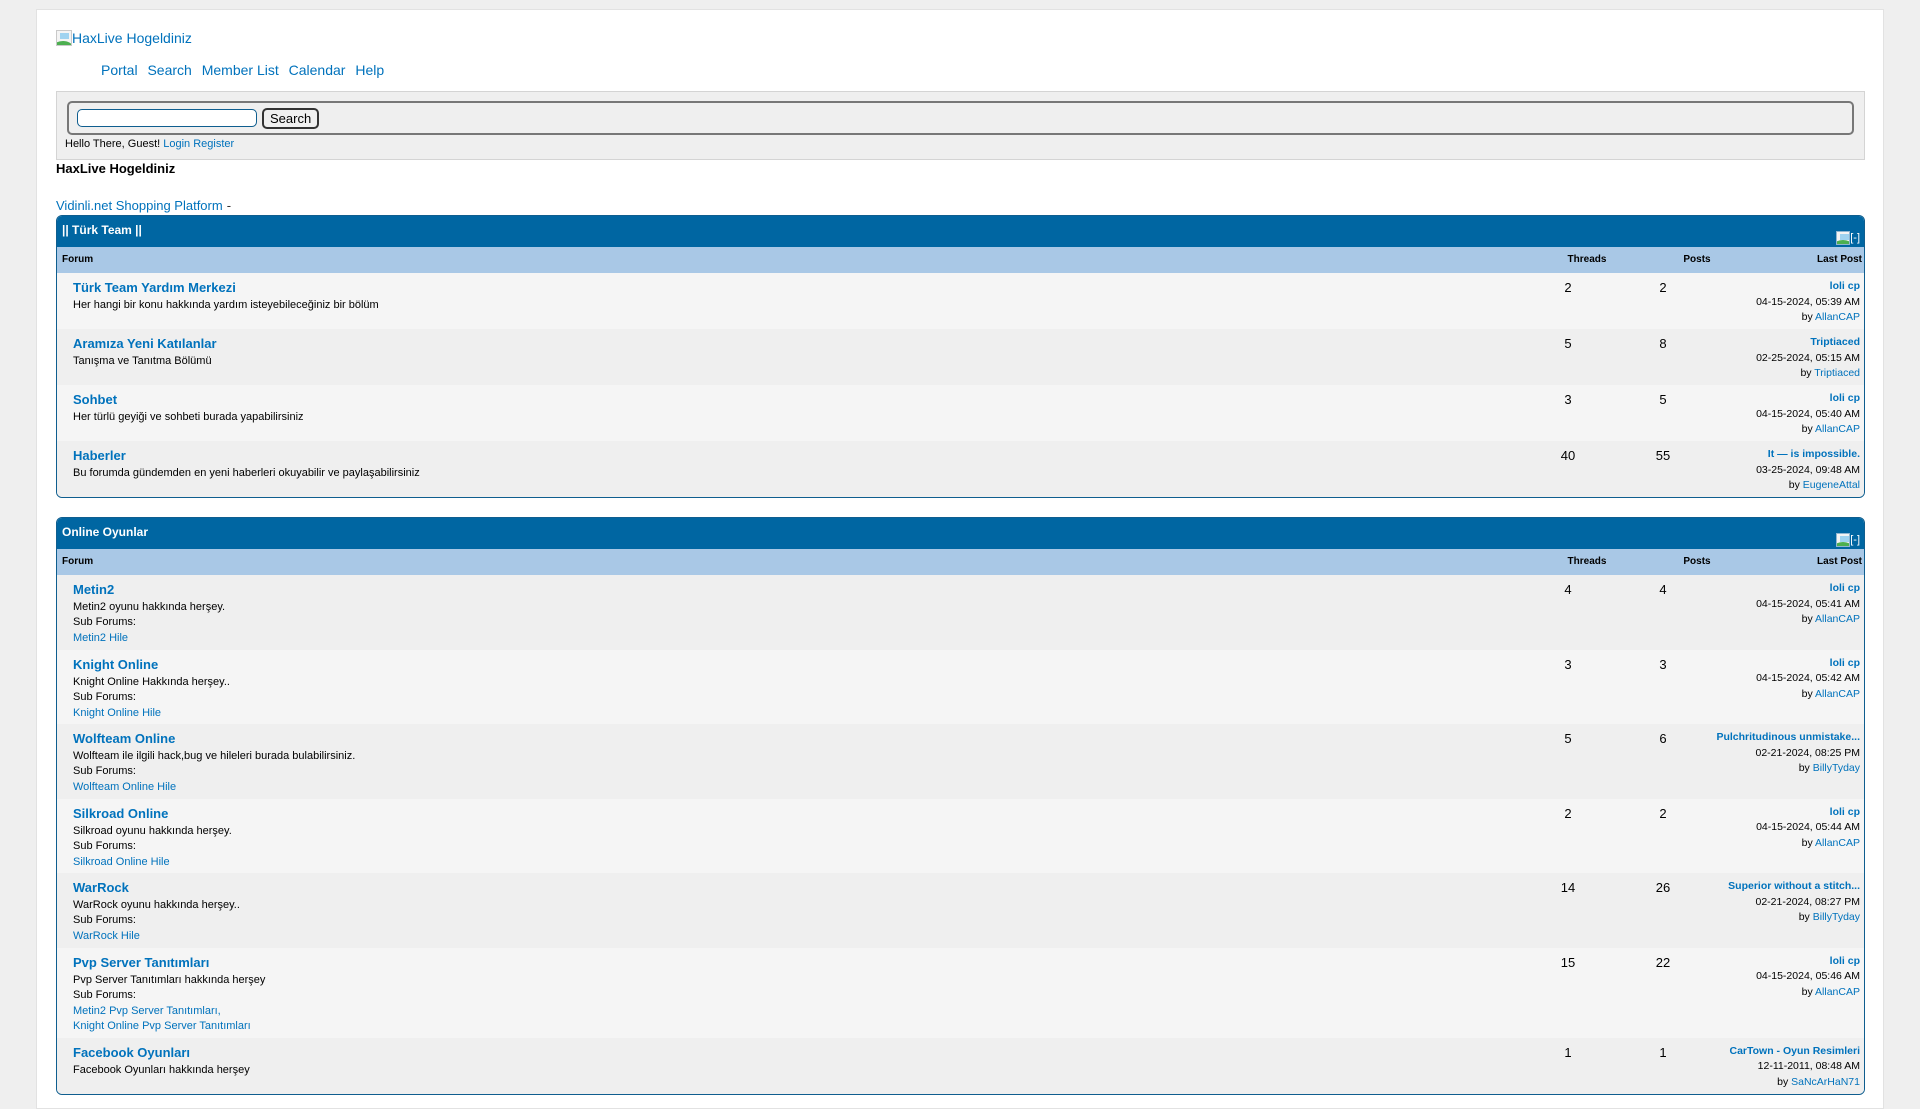 This screenshot has height=1109, width=1920. Describe the element at coordinates (104, 994) in the screenshot. I see `subforums-label: Sub Forums:` at that location.